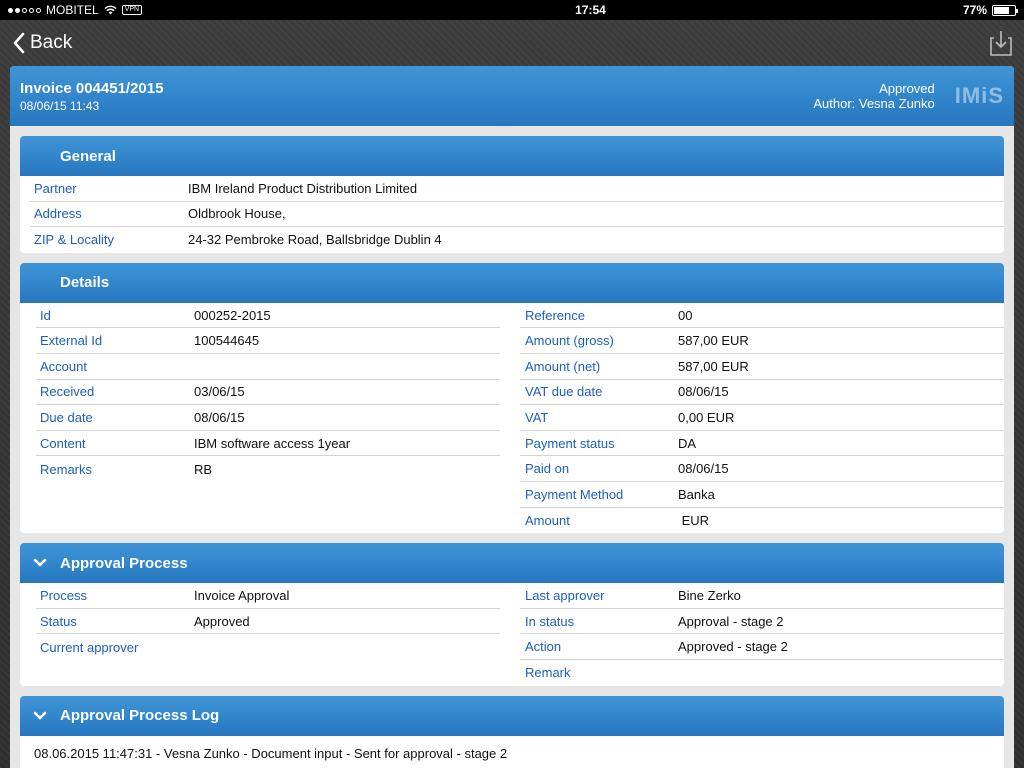 Image resolution: width=1024 pixels, height=768 pixels. I want to click on field-label: Payment Method, so click(574, 494).